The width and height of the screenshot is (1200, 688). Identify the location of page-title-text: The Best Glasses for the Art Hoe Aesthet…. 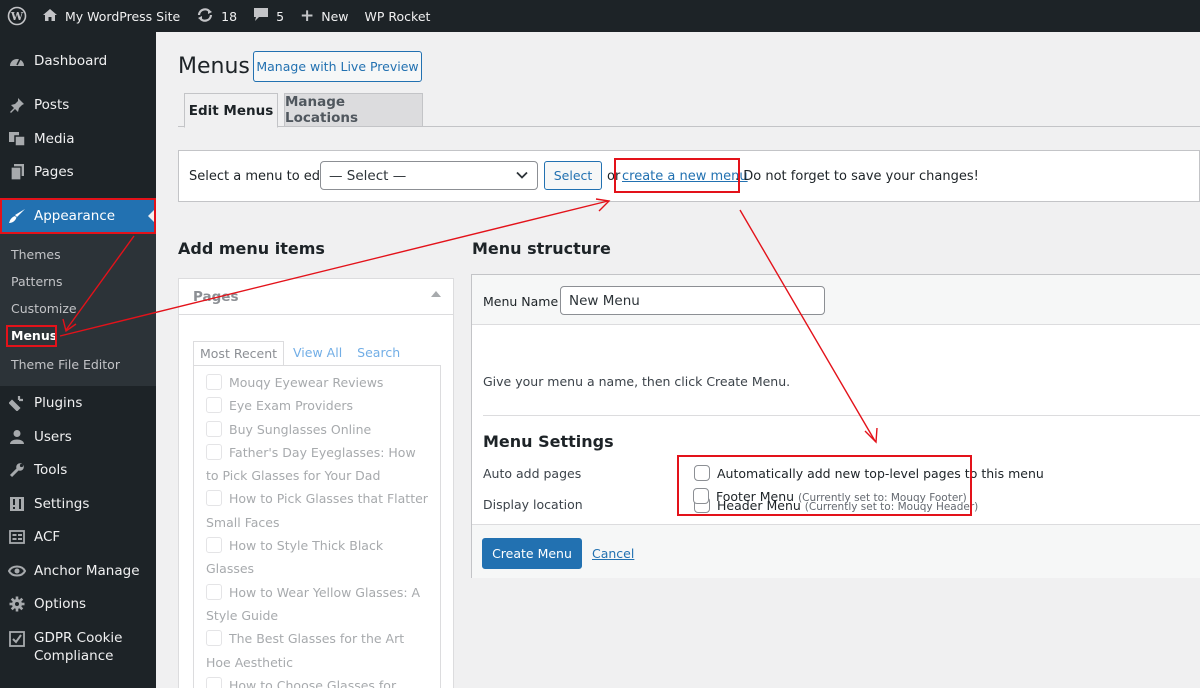
(305, 650).